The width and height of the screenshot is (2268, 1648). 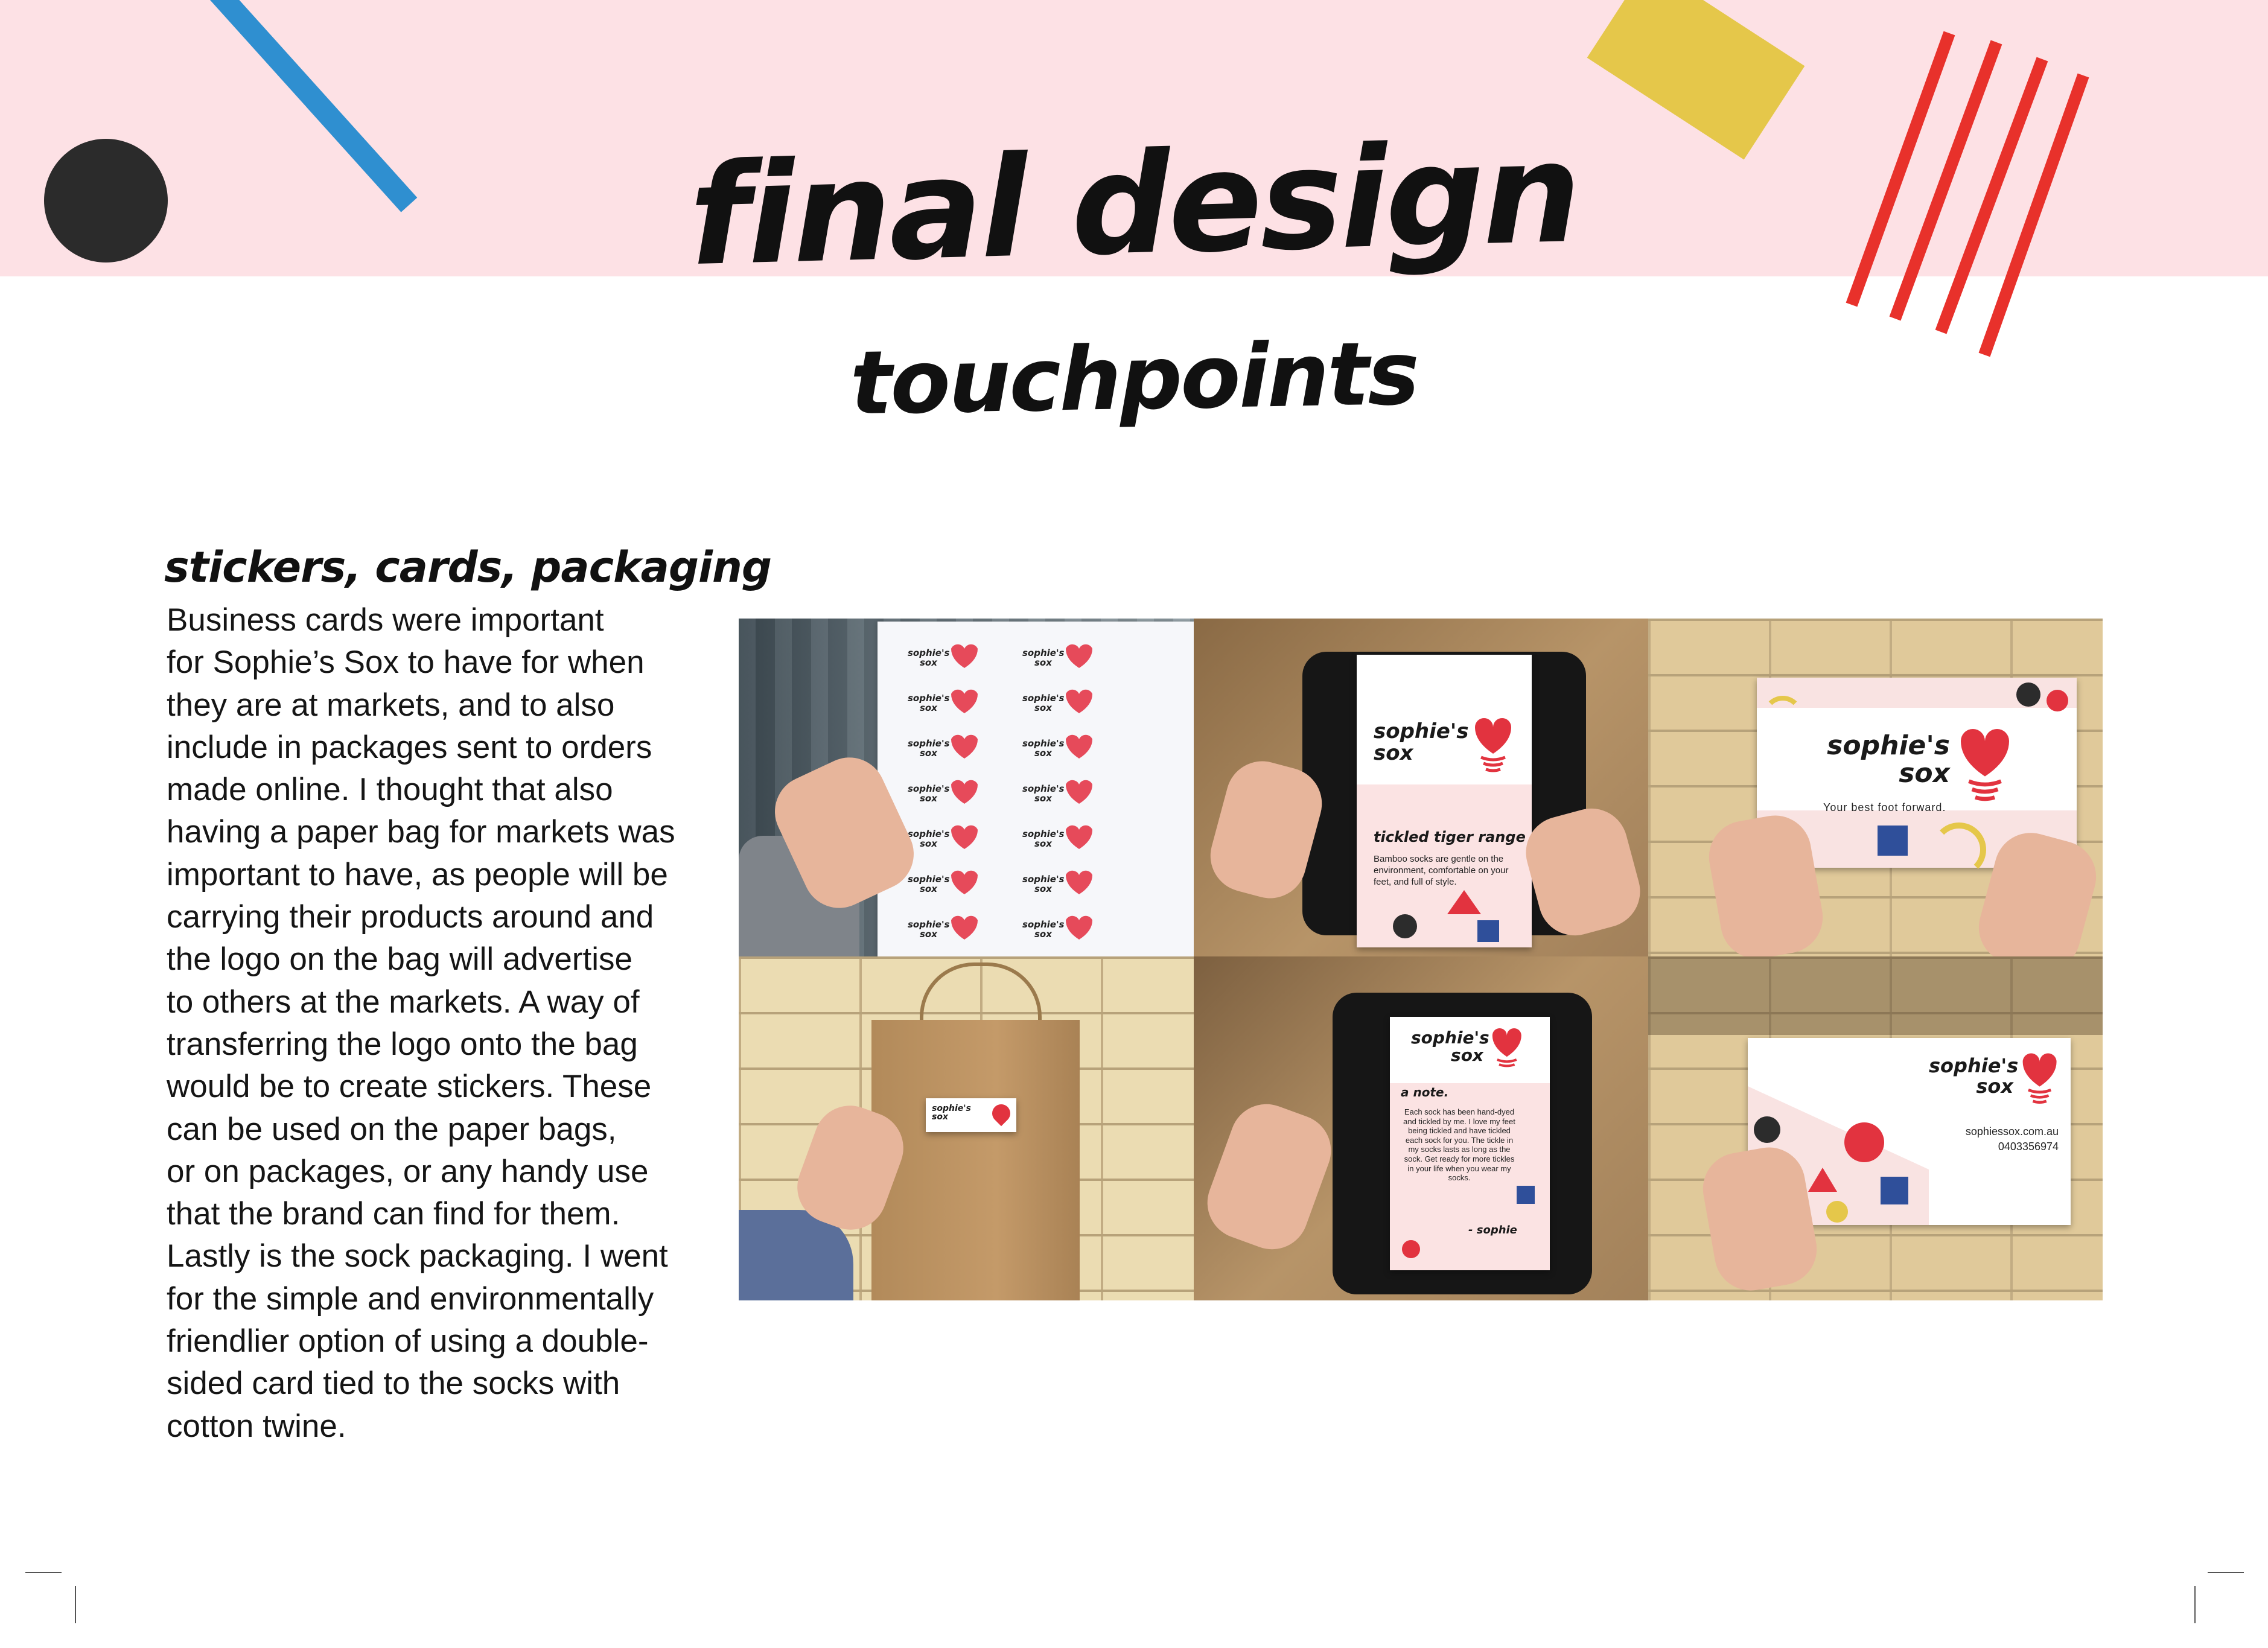 What do you see at coordinates (468, 567) in the screenshot?
I see `section-heading: stickers, cards, packaging` at bounding box center [468, 567].